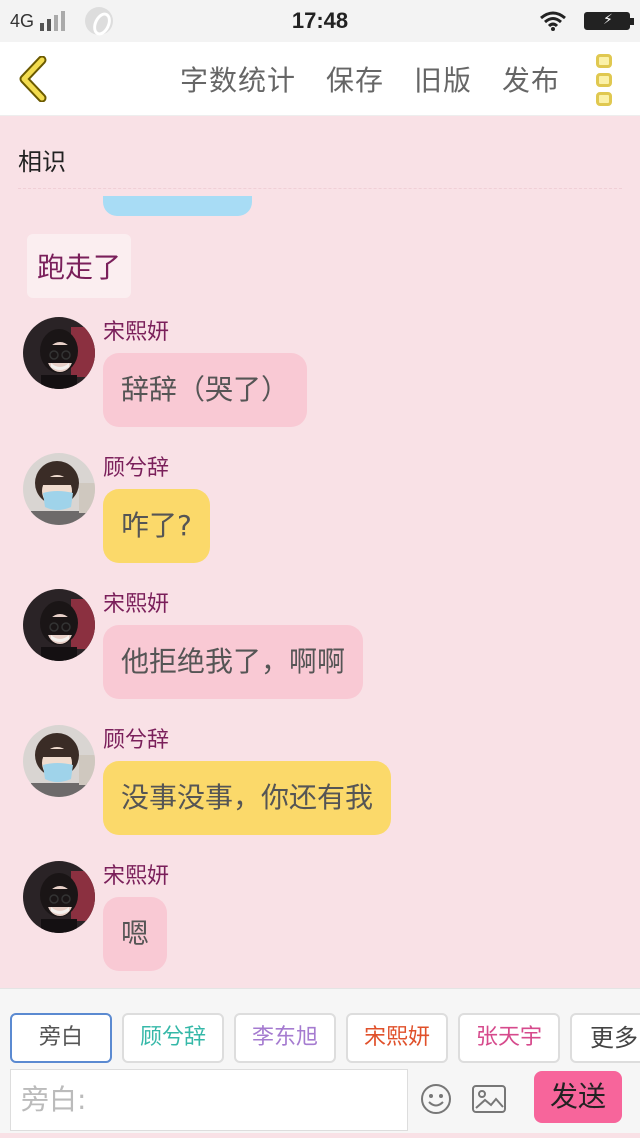 The image size is (640, 1138). What do you see at coordinates (609, 21) in the screenshot?
I see `battery-icon: ⚡` at bounding box center [609, 21].